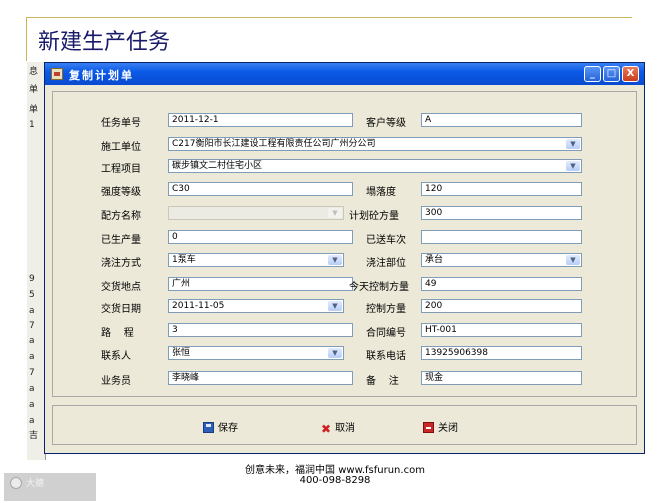 This screenshot has width=670, height=503. I want to click on today-control-field: 49, so click(501, 284).